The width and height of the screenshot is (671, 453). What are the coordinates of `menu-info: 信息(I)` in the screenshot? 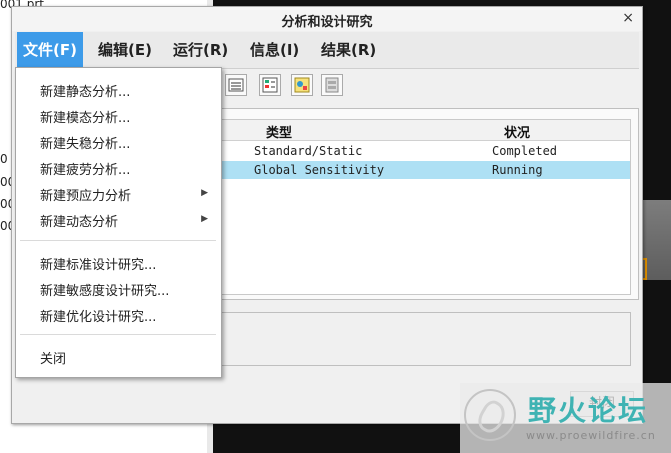 It's located at (274, 50).